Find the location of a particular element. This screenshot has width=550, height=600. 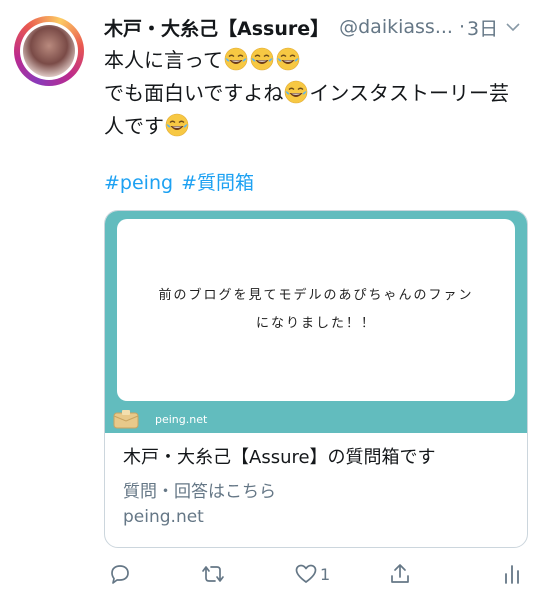

tweet-header: 木戸・大糸己【Assure】 @daikiass... · 3日 is located at coordinates (319, 27).